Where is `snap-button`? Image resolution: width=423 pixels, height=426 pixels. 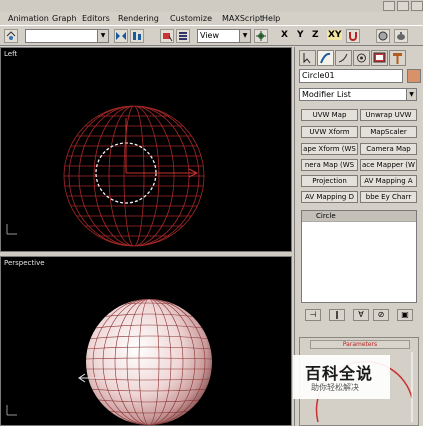
snap-button is located at coordinates (353, 36).